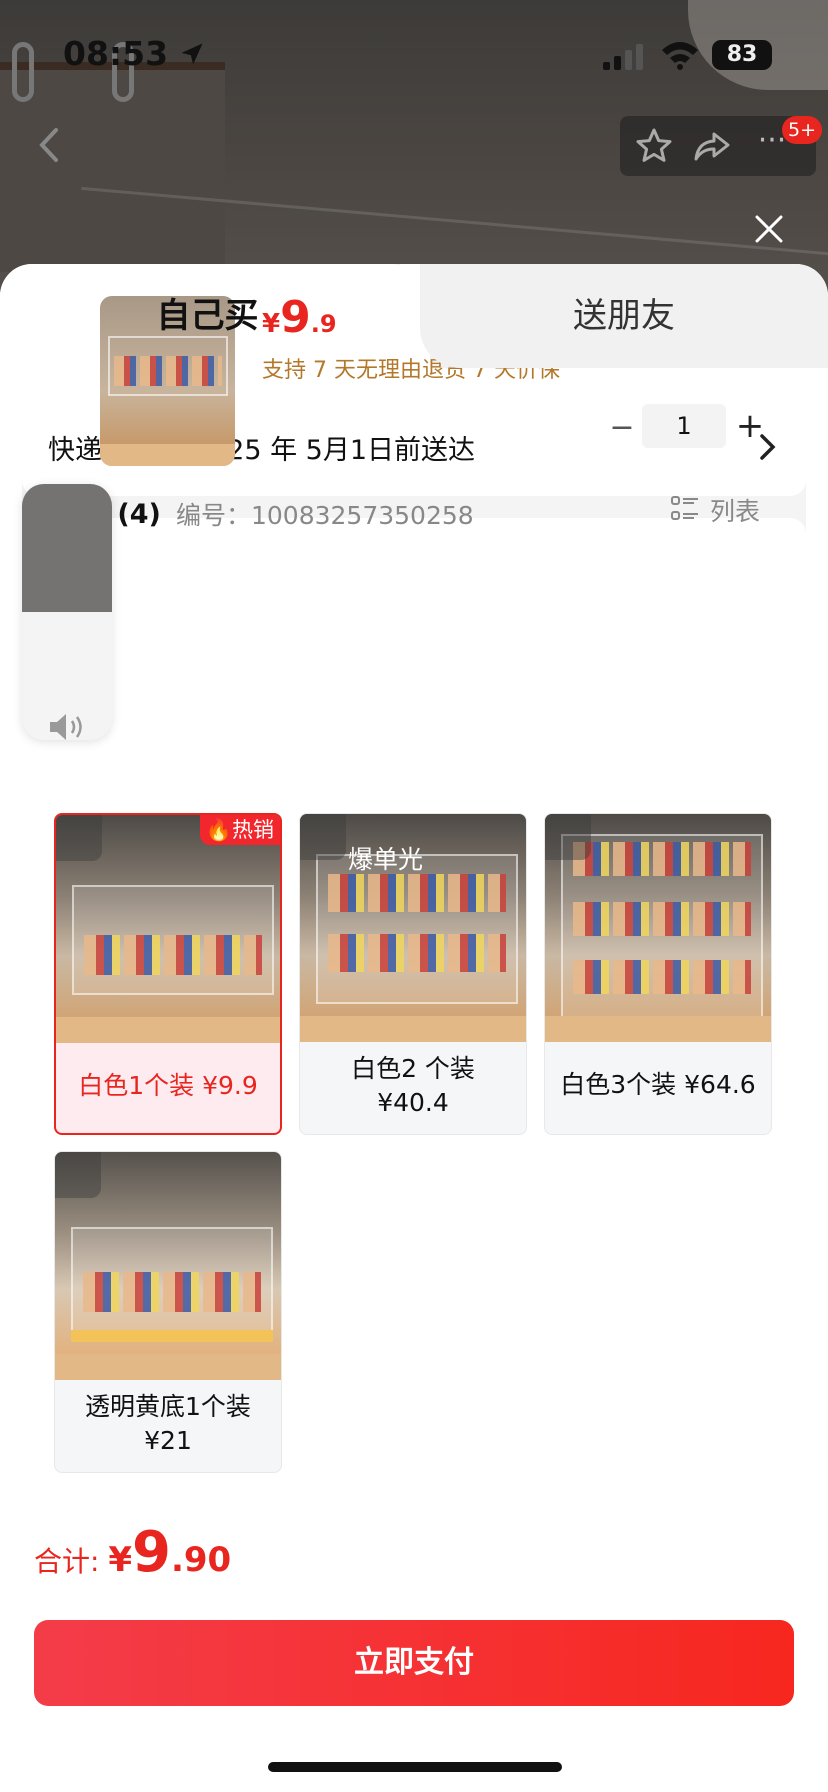 Image resolution: width=828 pixels, height=1792 pixels. What do you see at coordinates (654, 146) in the screenshot?
I see `favorite-star-icon` at bounding box center [654, 146].